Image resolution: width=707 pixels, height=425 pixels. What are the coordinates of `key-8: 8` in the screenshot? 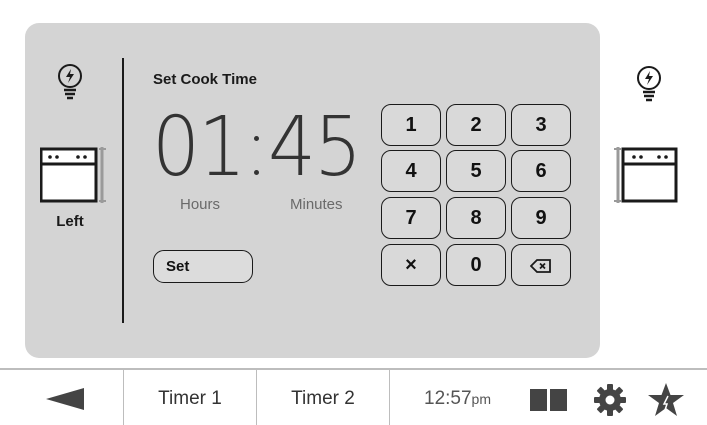 It's located at (476, 218).